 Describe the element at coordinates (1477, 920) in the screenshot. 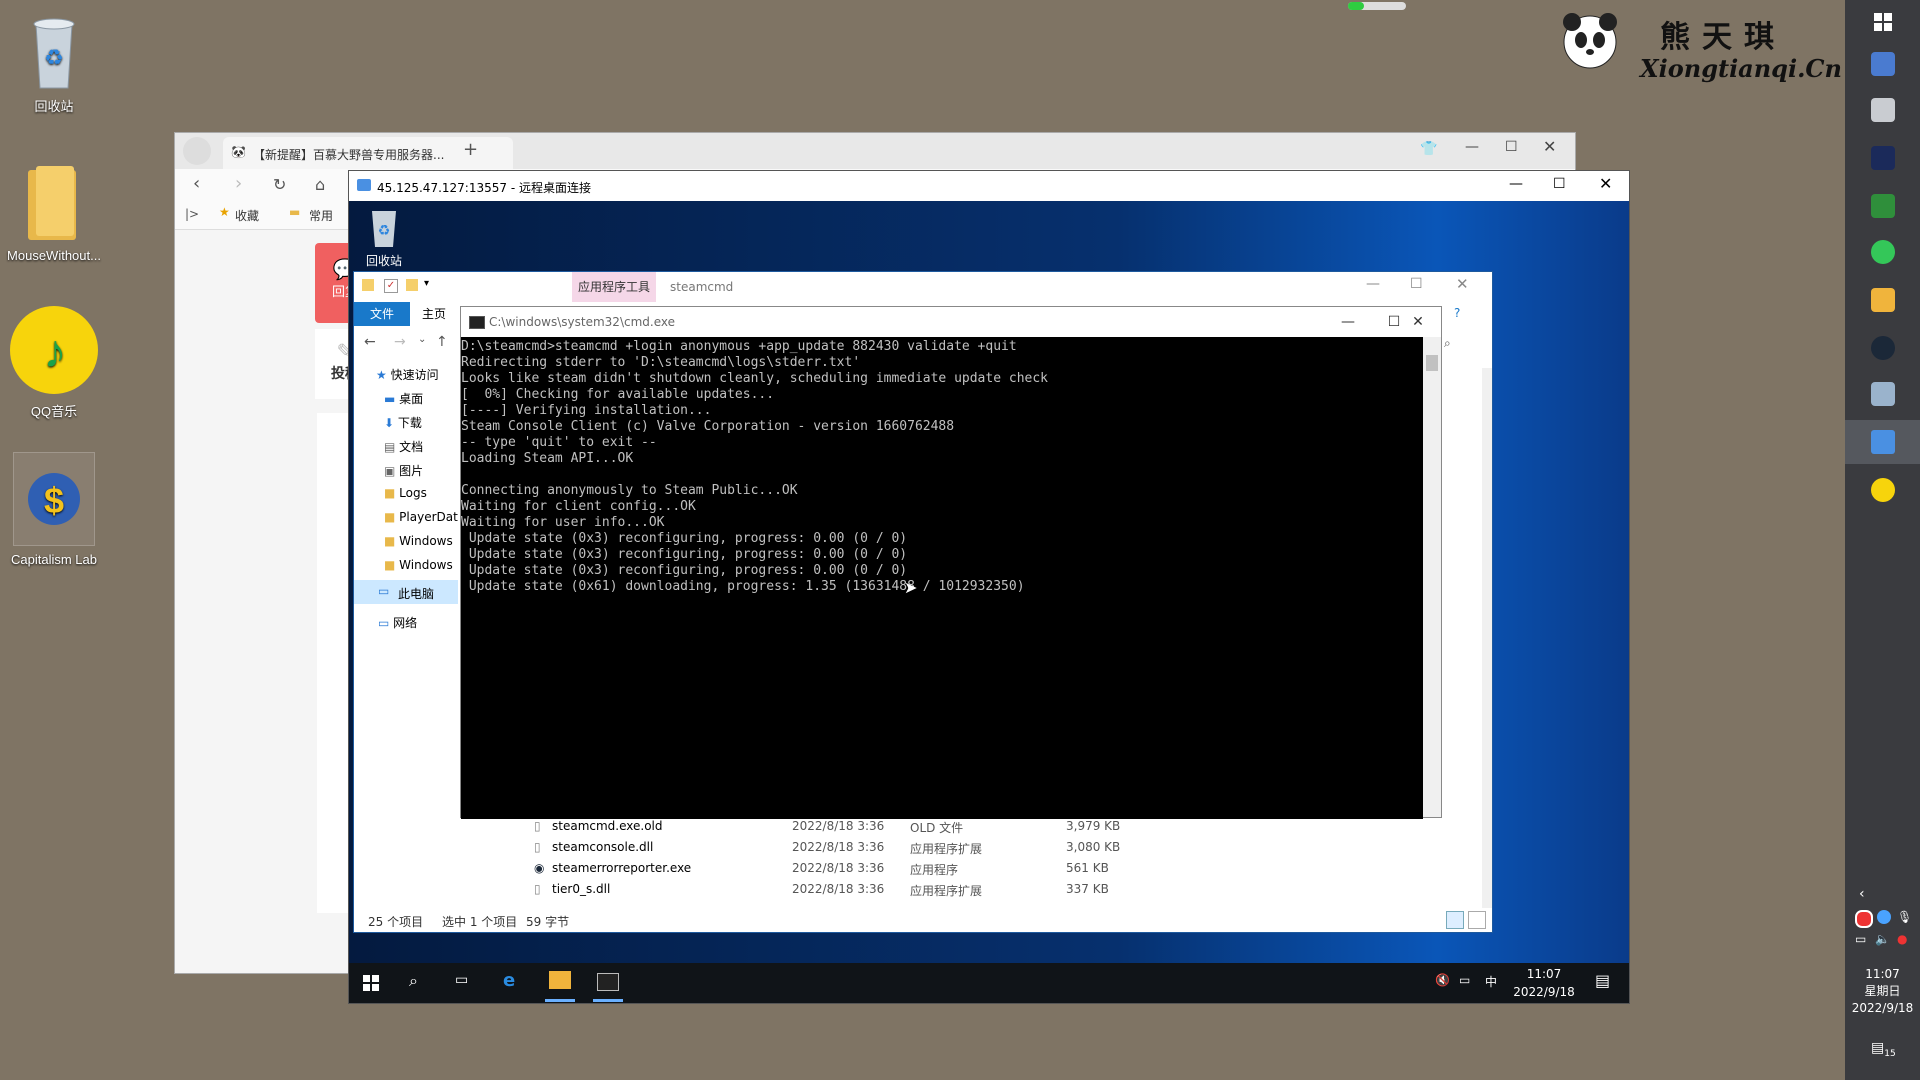

I see `large-icons-view-icon` at that location.